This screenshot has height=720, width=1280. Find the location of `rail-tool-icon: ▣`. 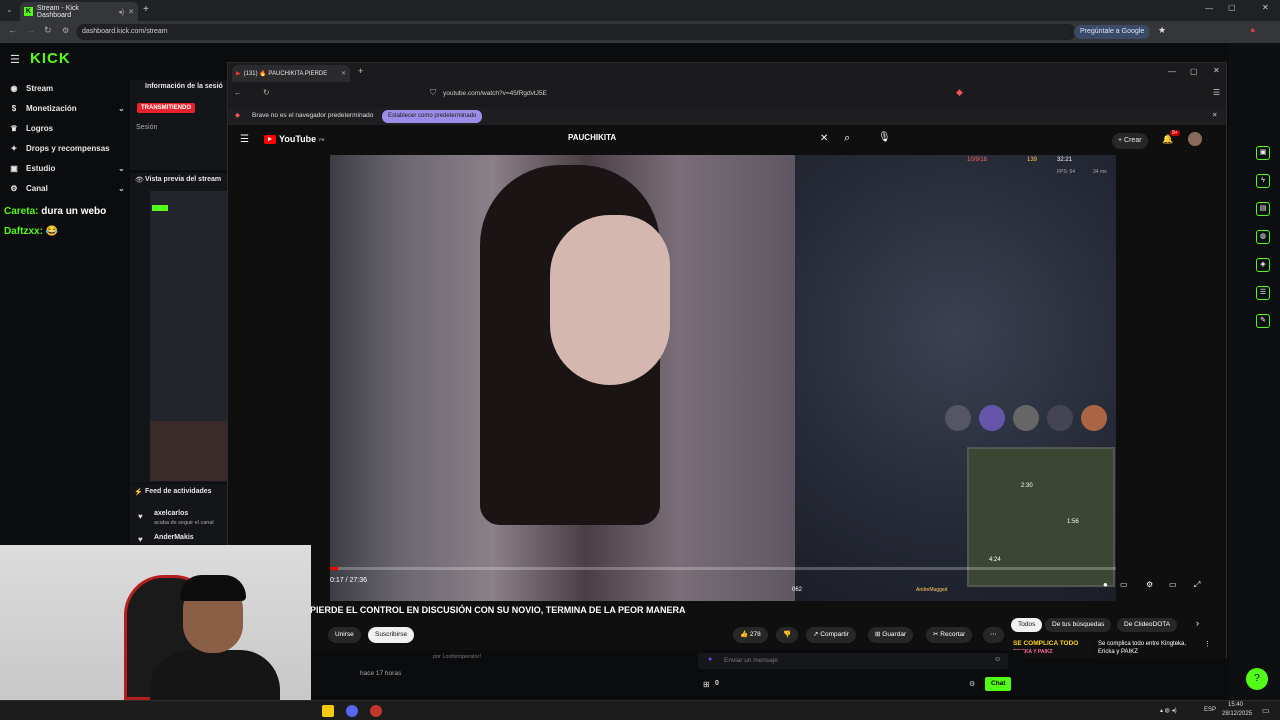

rail-tool-icon: ▣ is located at coordinates (1263, 153).